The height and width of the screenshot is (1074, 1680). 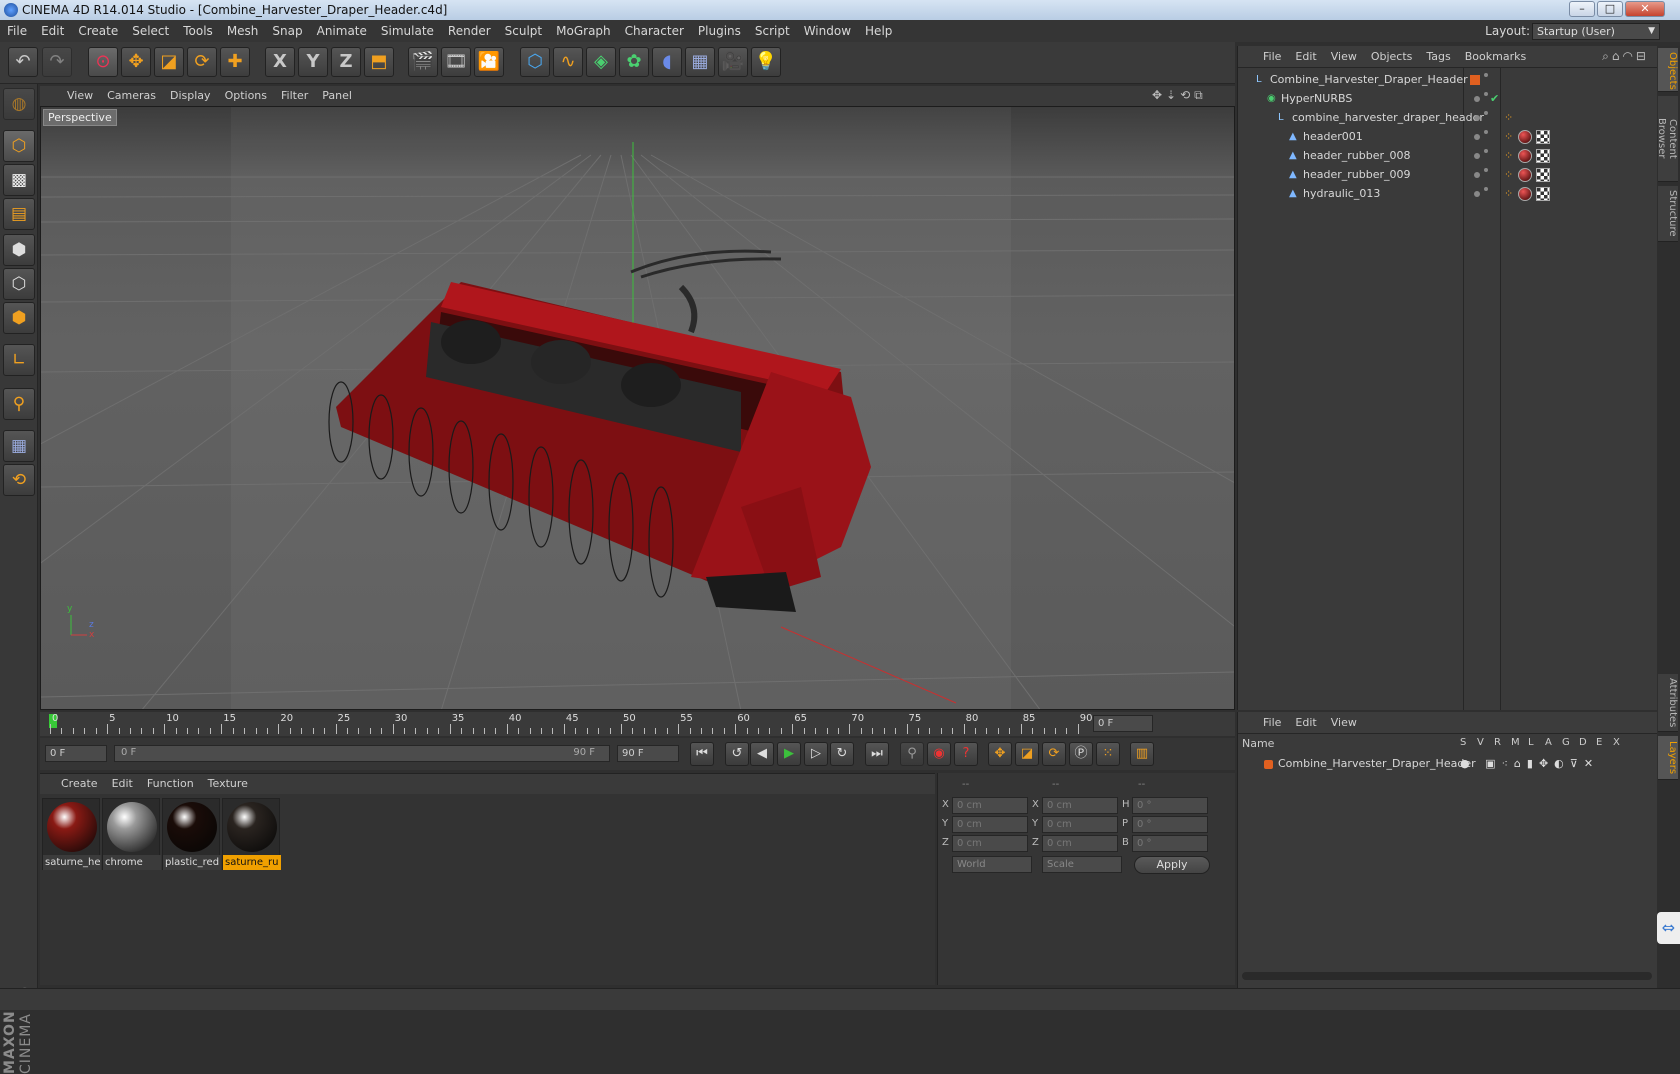 I want to click on menu-snap: Snap, so click(x=287, y=31).